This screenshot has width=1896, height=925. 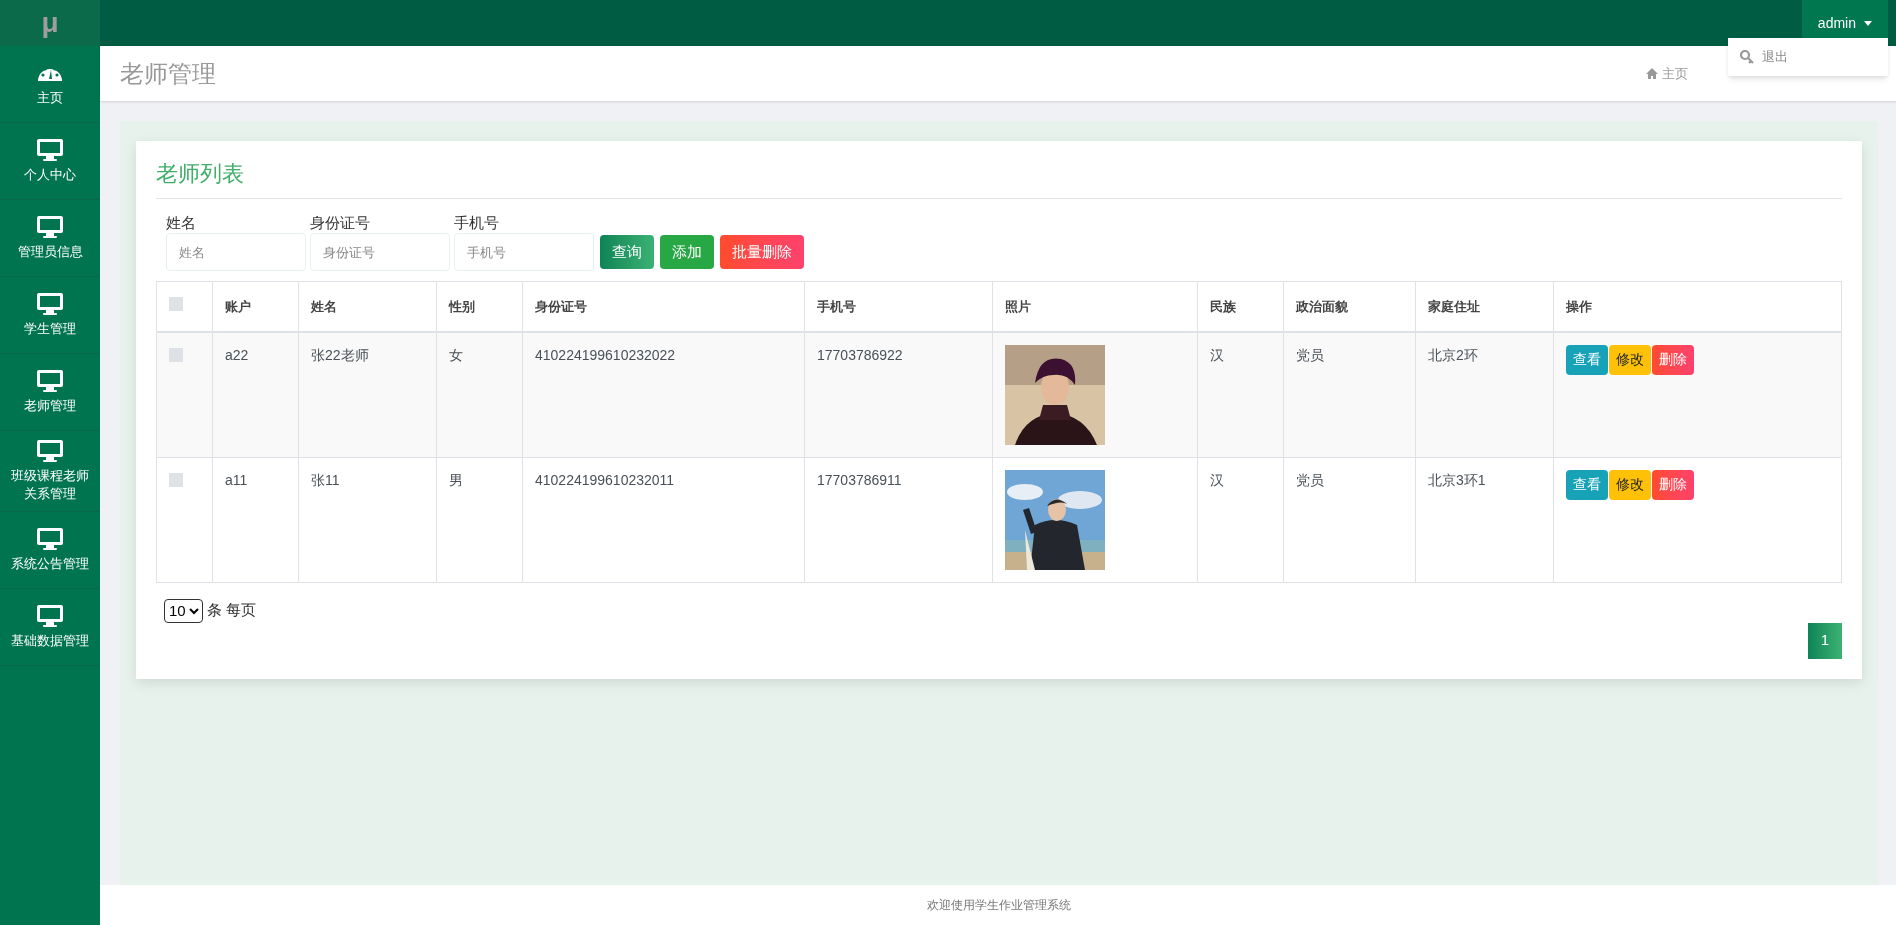 I want to click on table-cell: 410224199610232011, so click(x=605, y=479).